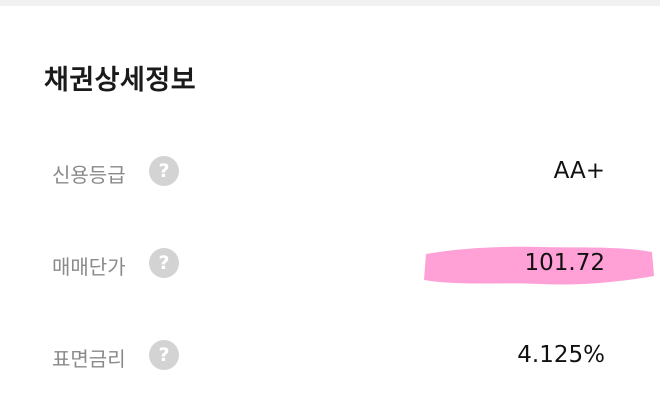 The width and height of the screenshot is (660, 412). I want to click on trade-price-value: 101.72, so click(564, 263).